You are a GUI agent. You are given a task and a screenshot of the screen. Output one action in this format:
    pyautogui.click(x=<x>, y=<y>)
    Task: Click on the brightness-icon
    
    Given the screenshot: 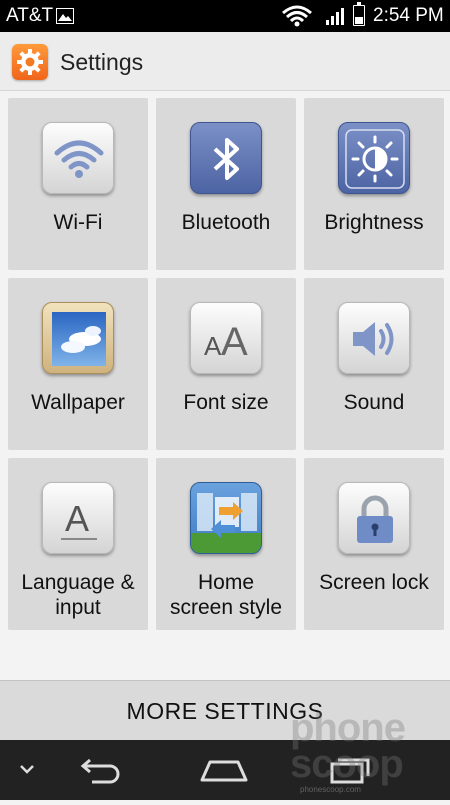 What is the action you would take?
    pyautogui.click(x=374, y=158)
    